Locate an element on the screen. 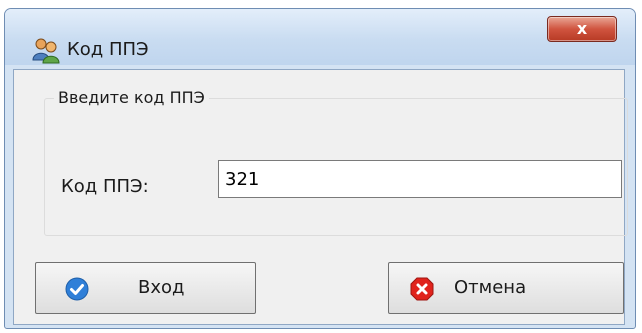 This screenshot has height=333, width=642. close-button: x is located at coordinates (582, 29).